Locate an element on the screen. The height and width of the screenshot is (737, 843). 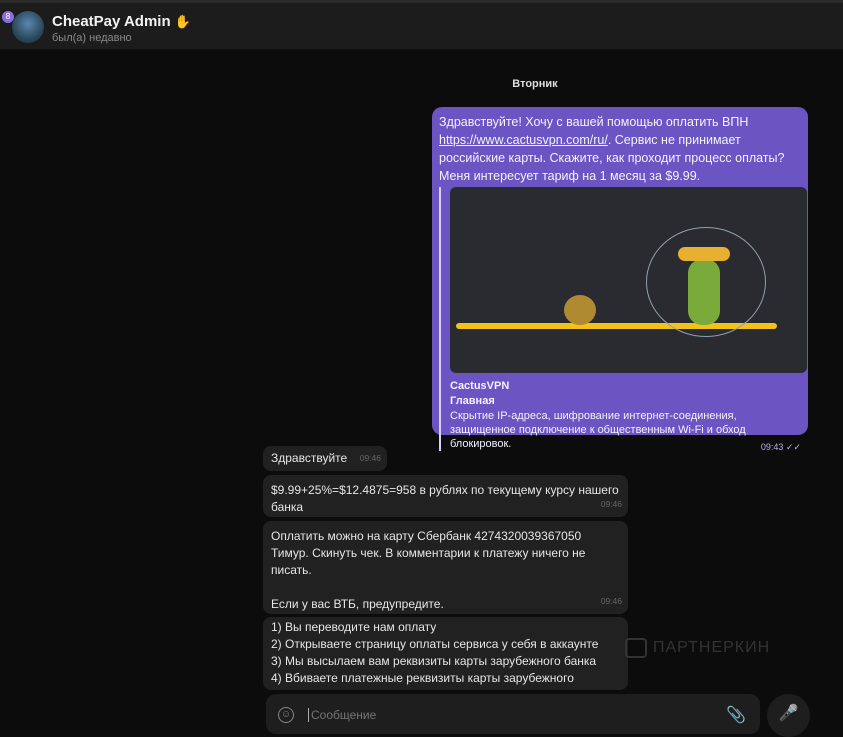
double-check-icon: ✓✓ is located at coordinates (793, 447).